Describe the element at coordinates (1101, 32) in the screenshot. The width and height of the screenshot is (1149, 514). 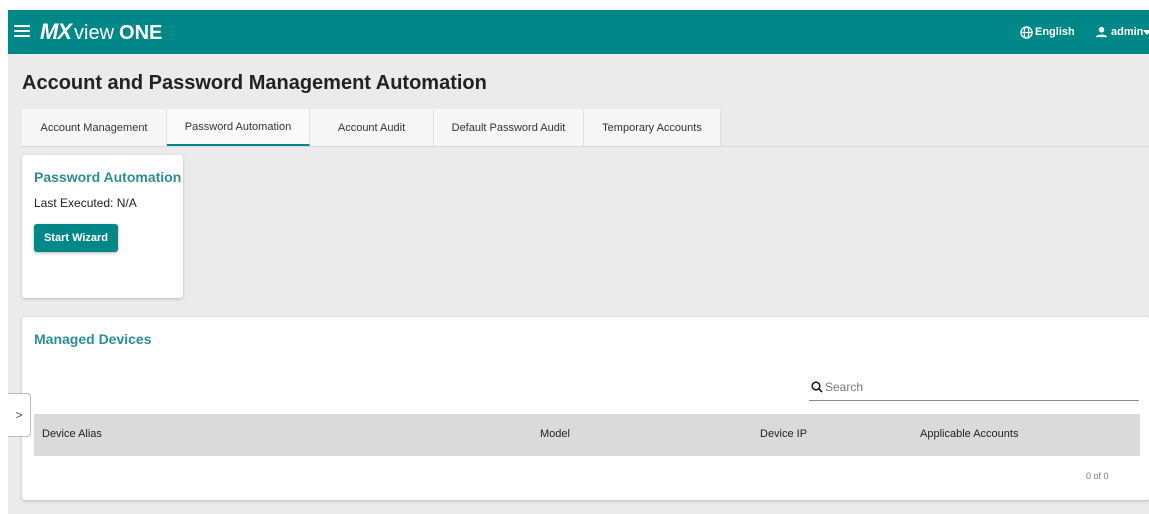
I see `user-icon` at that location.